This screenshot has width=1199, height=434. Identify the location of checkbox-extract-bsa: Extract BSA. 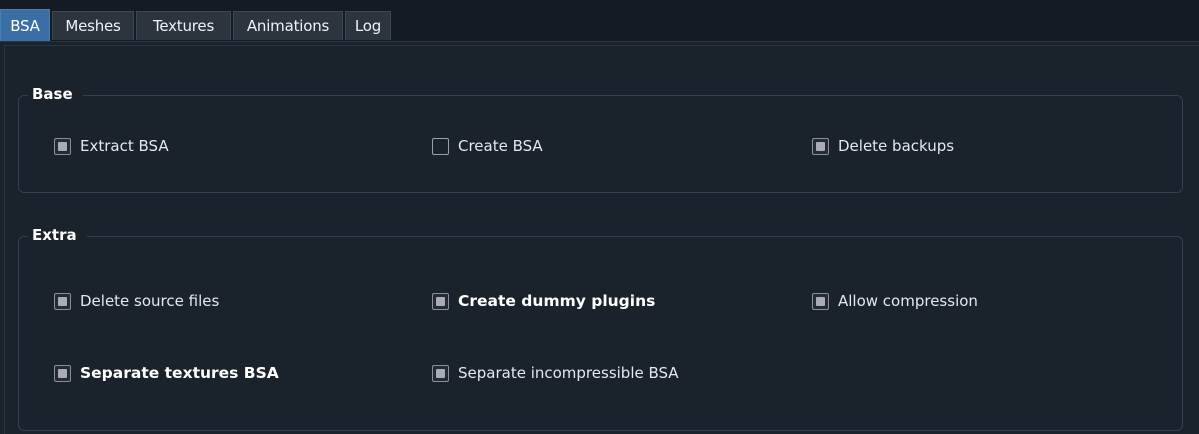
(111, 146).